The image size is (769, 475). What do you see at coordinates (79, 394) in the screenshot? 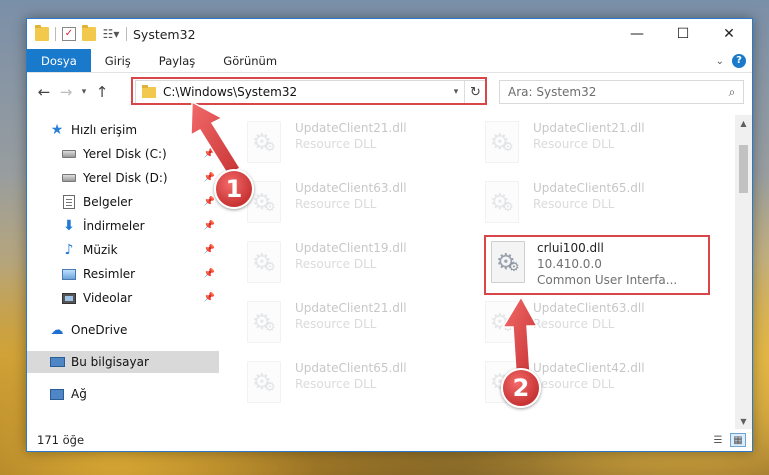
I see `nav-item-label: Ağ` at bounding box center [79, 394].